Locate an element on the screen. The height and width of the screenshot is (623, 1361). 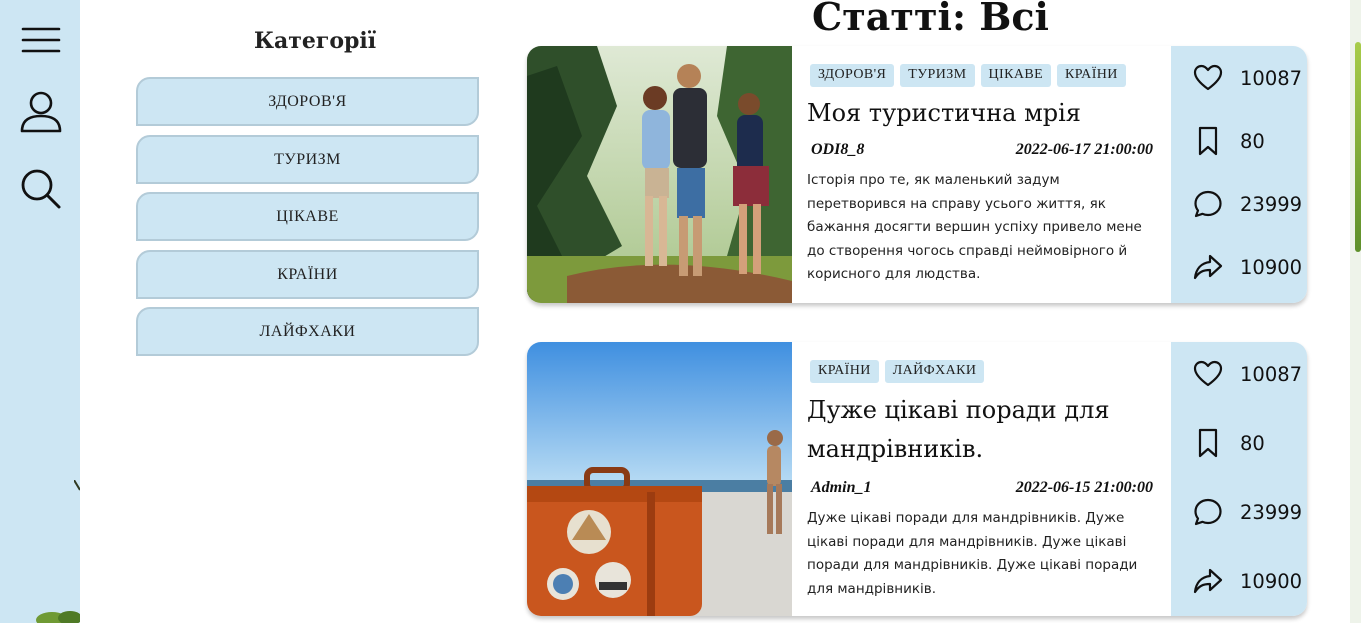
tag-list: ЗДОРОВ'Я ТУРИЗМ ЦІКАВЕ КРАЇНИ is located at coordinates (968, 75).